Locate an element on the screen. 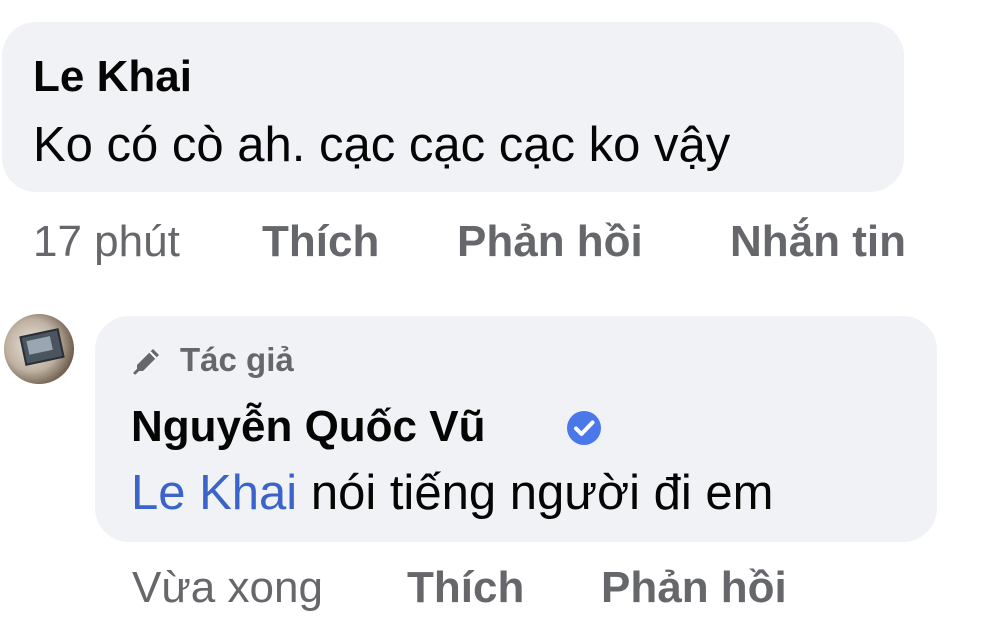 The image size is (992, 628). reply-text: Le Khai nói tiếng người đi em is located at coordinates (452, 493).